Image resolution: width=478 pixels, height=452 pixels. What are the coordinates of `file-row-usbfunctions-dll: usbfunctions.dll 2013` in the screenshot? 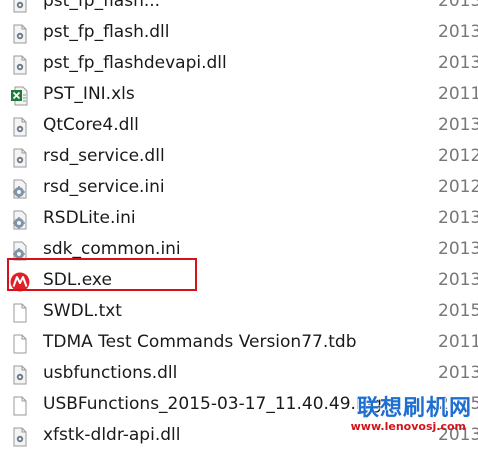 It's located at (239, 374).